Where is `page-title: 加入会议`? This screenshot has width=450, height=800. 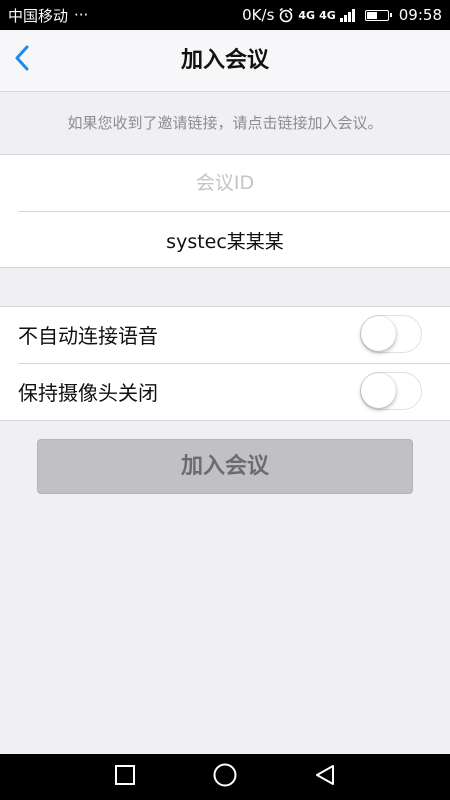 page-title: 加入会议 is located at coordinates (224, 60).